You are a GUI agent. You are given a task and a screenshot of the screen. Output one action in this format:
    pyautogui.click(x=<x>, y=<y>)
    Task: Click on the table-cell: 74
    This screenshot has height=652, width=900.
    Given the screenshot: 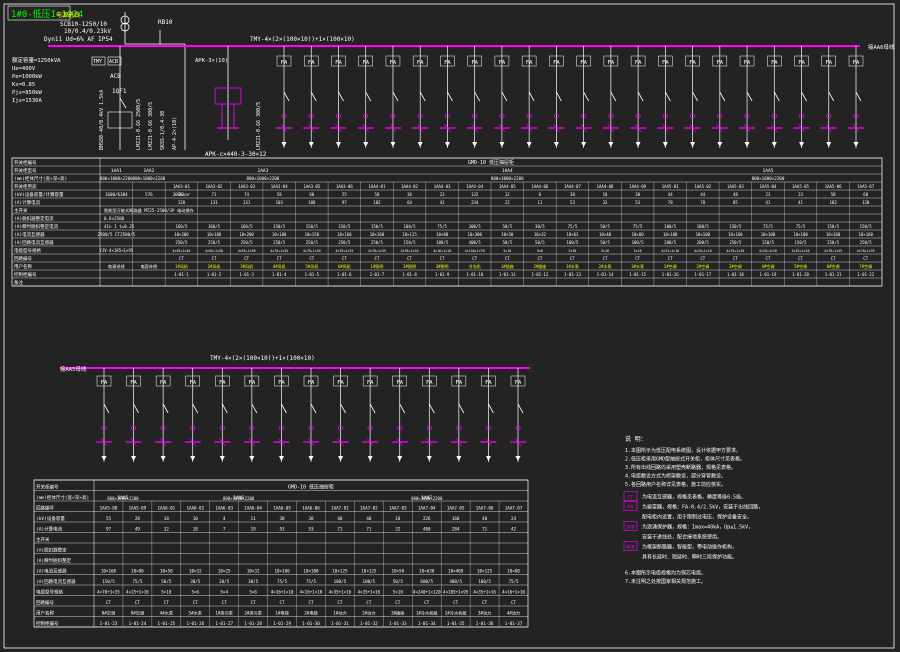 What is the action you would take?
    pyautogui.click(x=246, y=194)
    